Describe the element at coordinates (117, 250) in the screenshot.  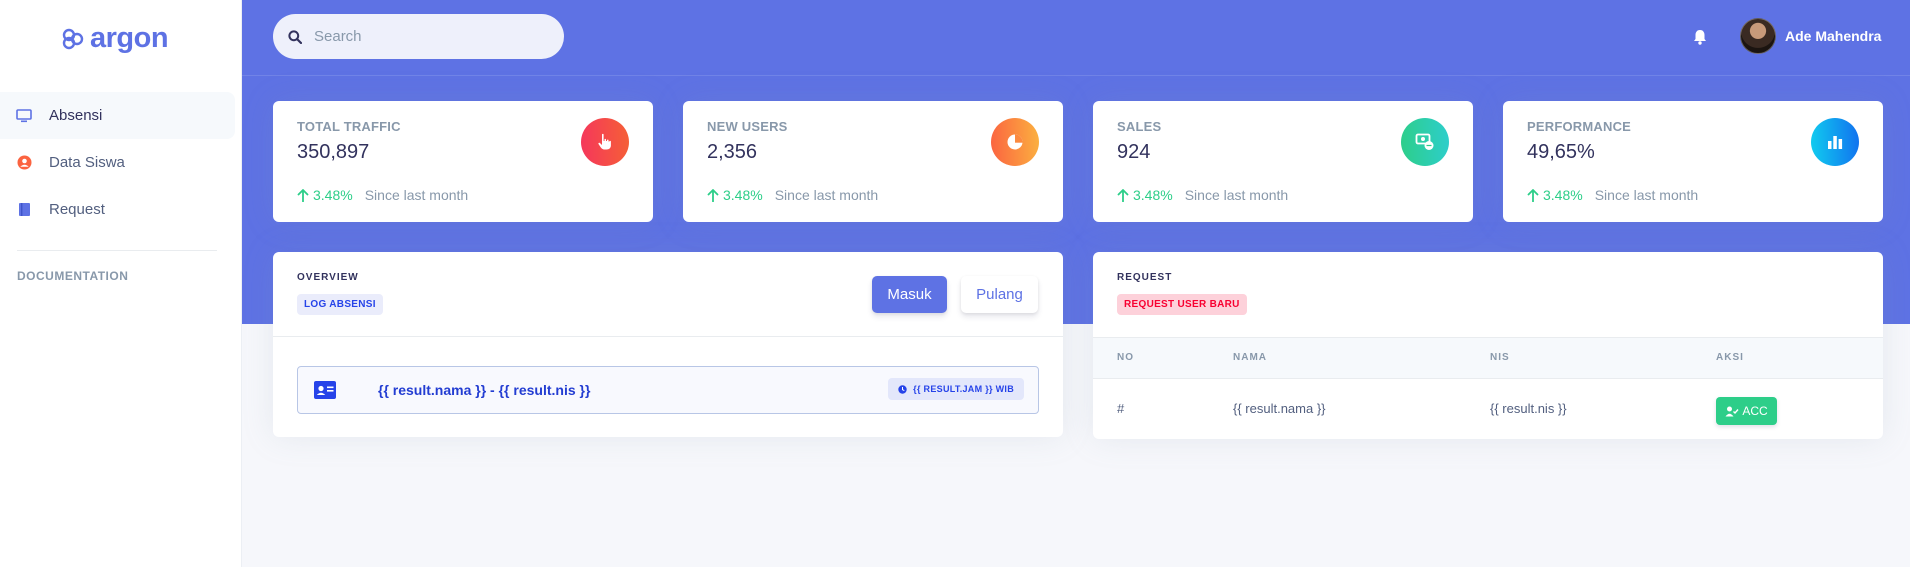
I see `sidebar-divider` at that location.